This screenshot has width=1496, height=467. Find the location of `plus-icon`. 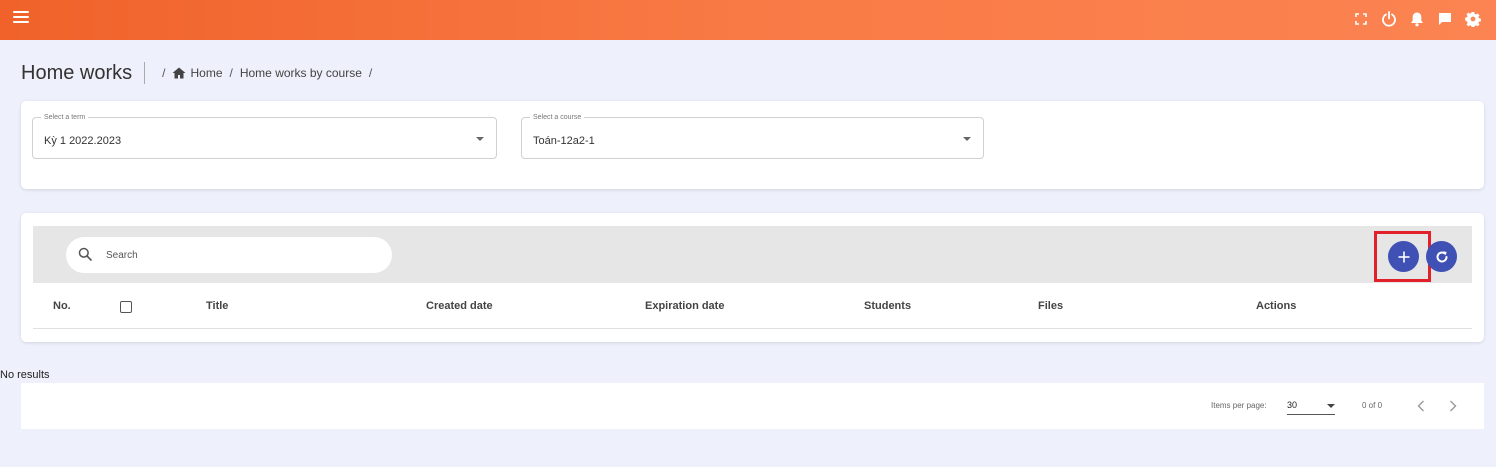

plus-icon is located at coordinates (1403, 256).